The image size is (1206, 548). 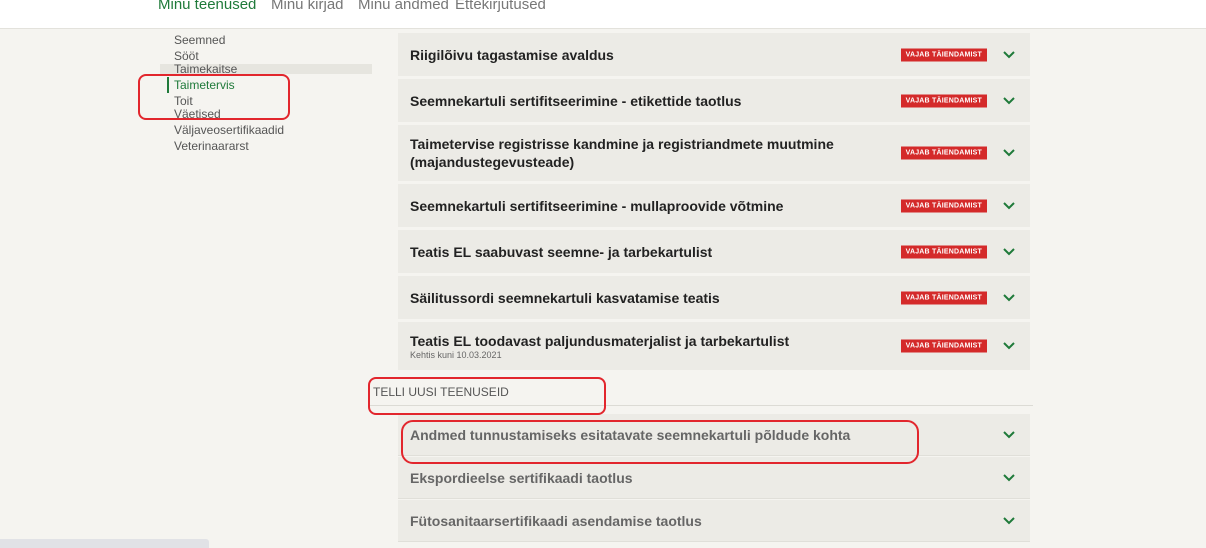 I want to click on tab-minu-kirjad: Minu kirjad, so click(x=307, y=6).